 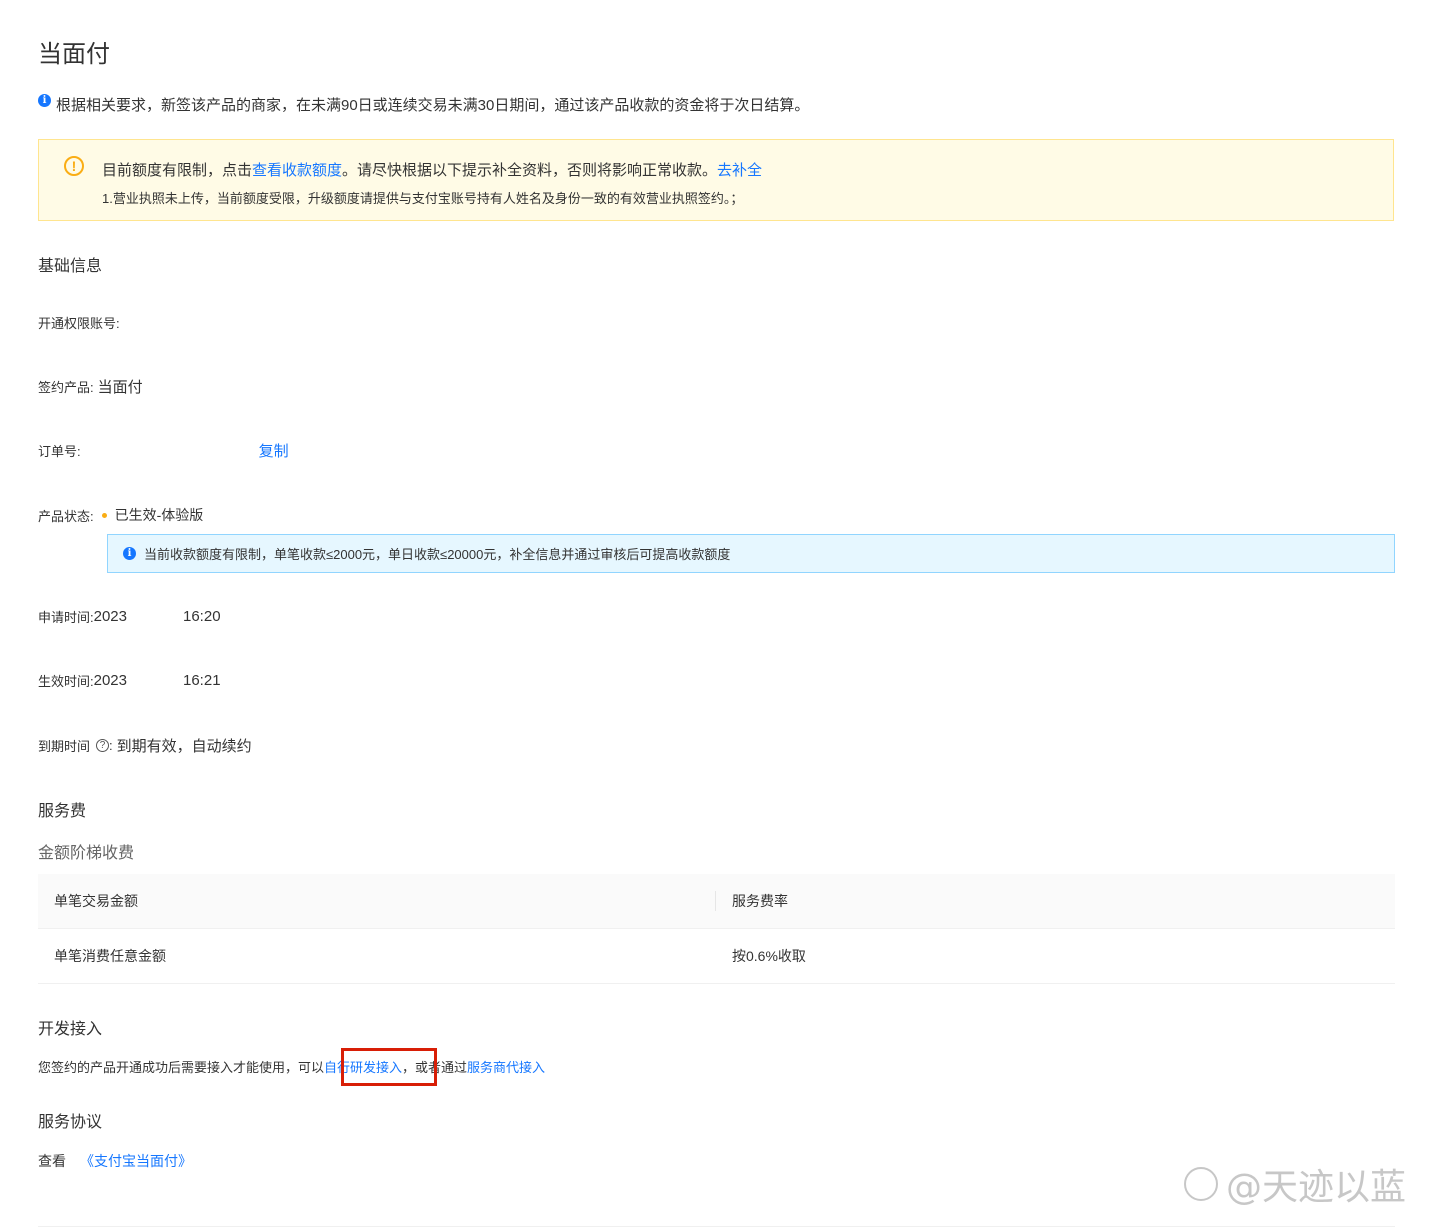 What do you see at coordinates (184, 746) in the screenshot?
I see `expire-time-value: 到期有效，自动续约` at bounding box center [184, 746].